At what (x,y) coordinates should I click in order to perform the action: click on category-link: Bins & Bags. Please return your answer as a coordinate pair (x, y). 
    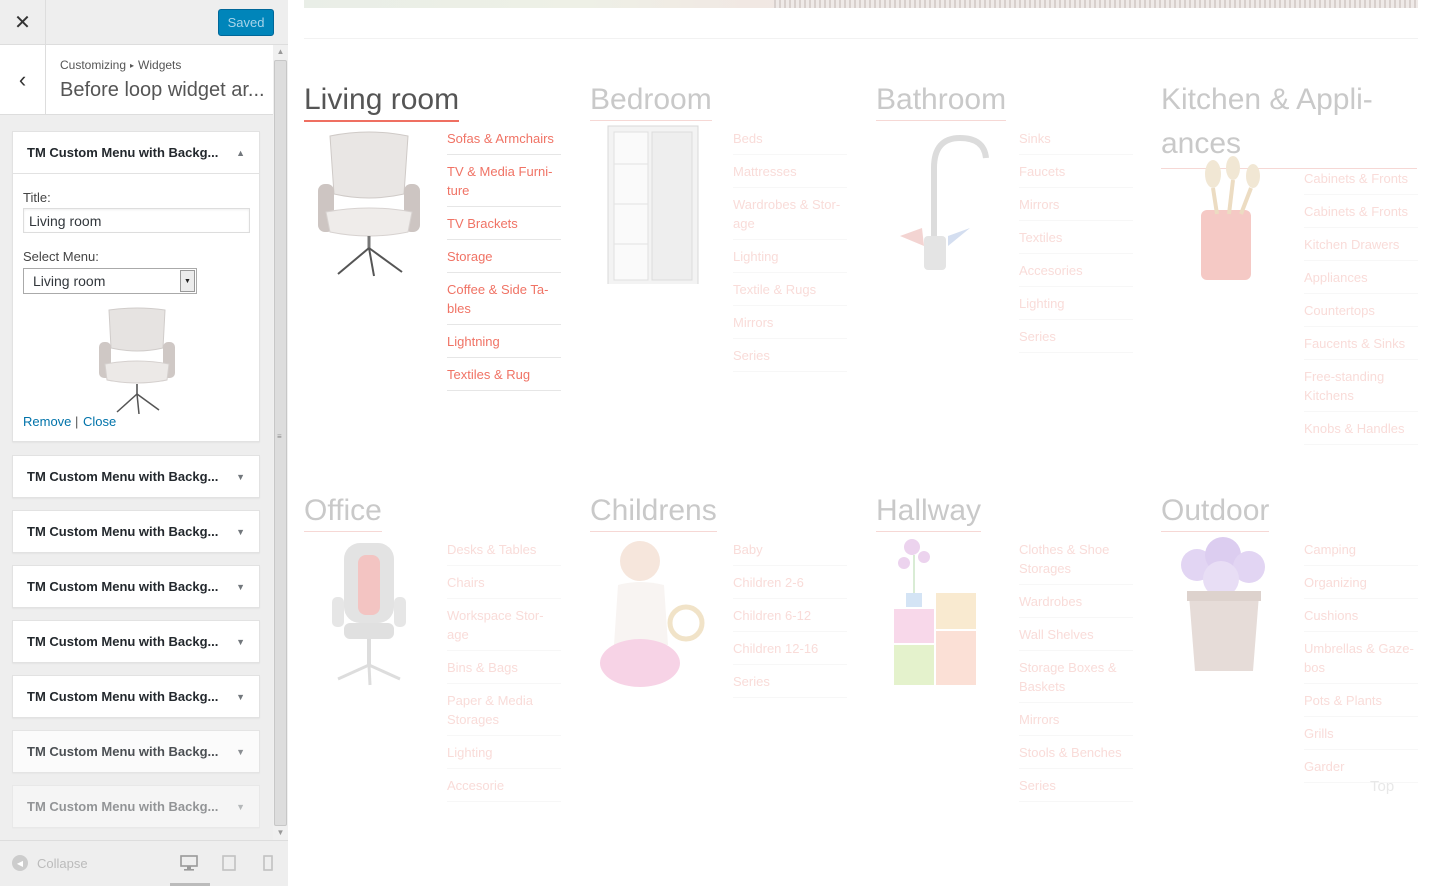
    Looking at the image, I should click on (504, 667).